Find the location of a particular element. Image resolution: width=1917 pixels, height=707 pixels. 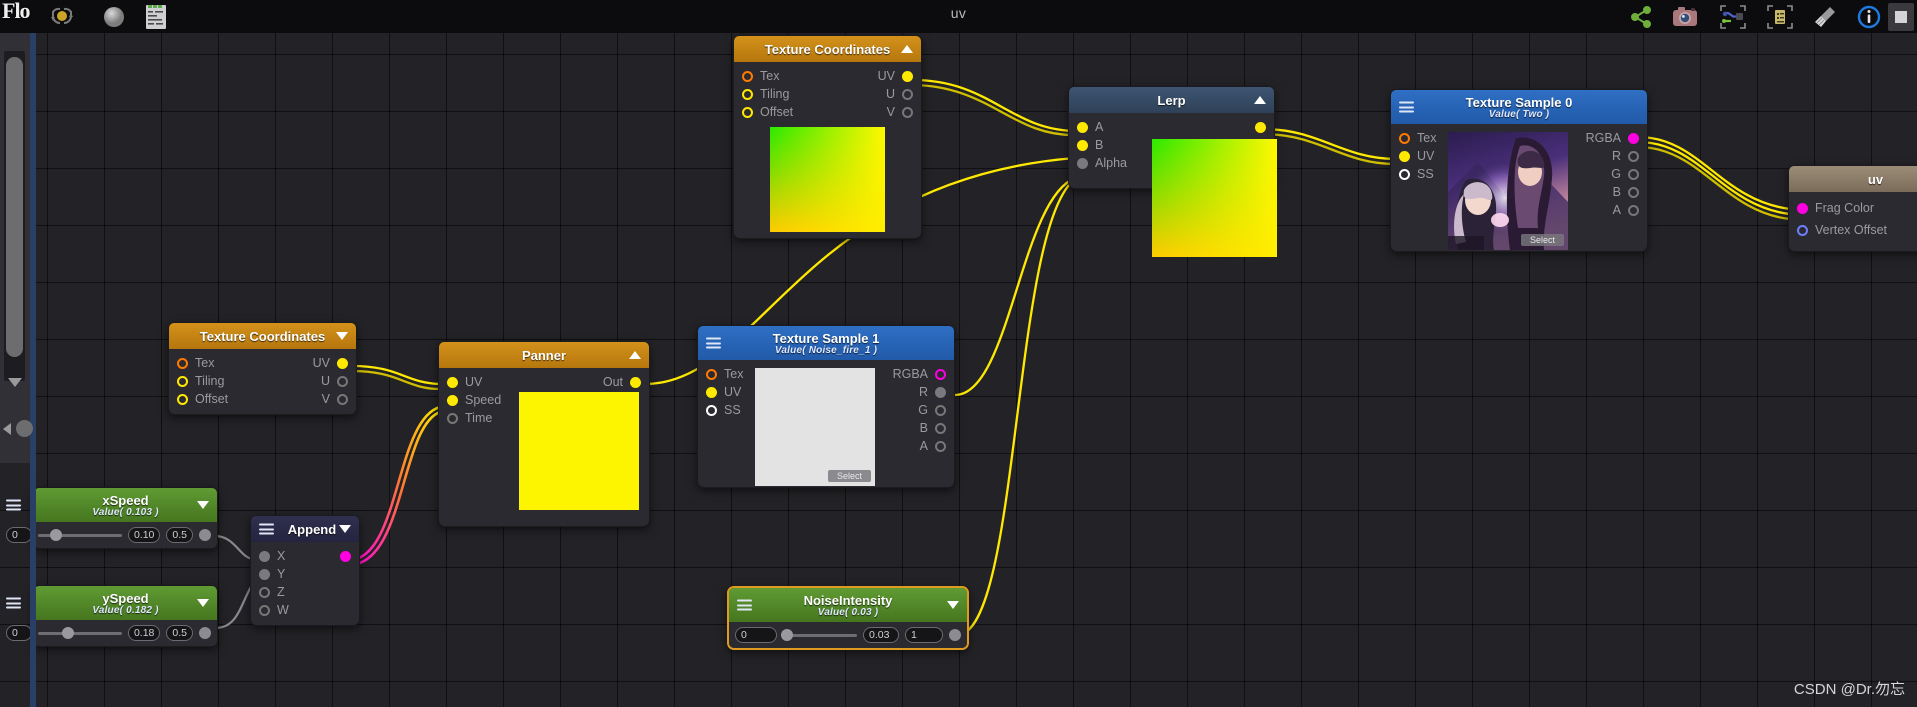

node-header: Panner is located at coordinates (544, 355).